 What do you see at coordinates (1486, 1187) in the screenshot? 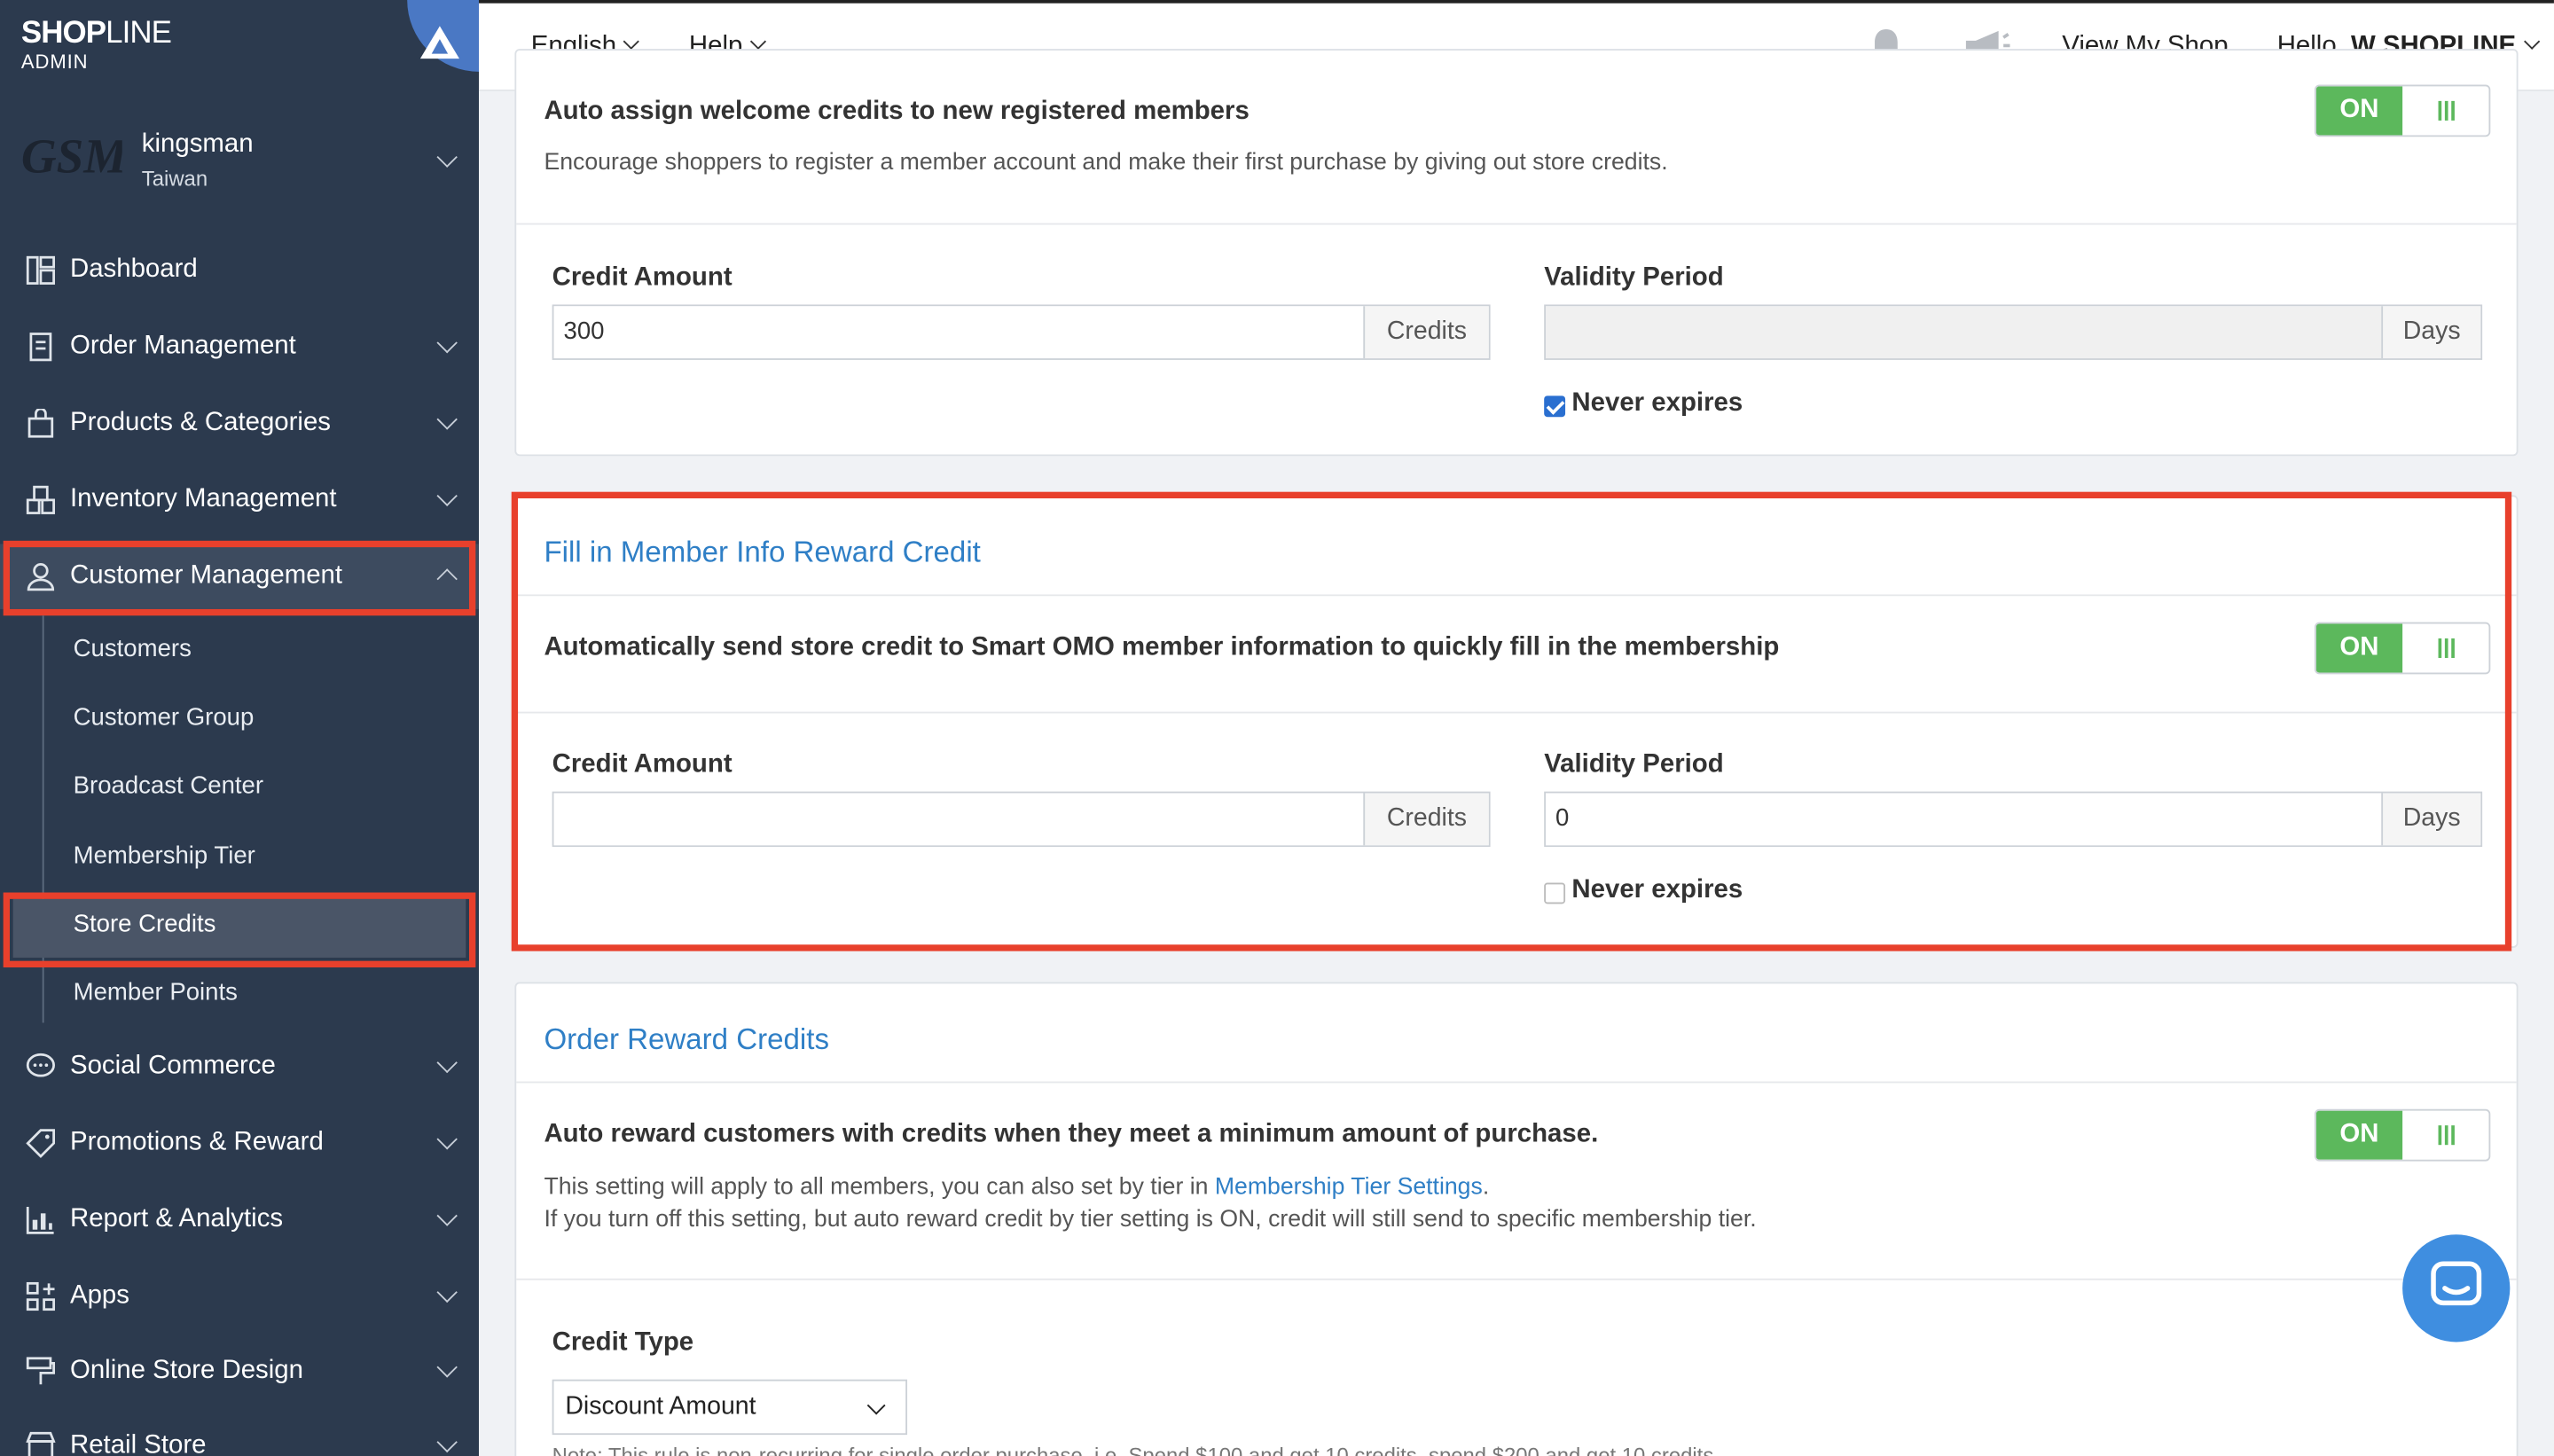
I see `desc-text: .` at bounding box center [1486, 1187].